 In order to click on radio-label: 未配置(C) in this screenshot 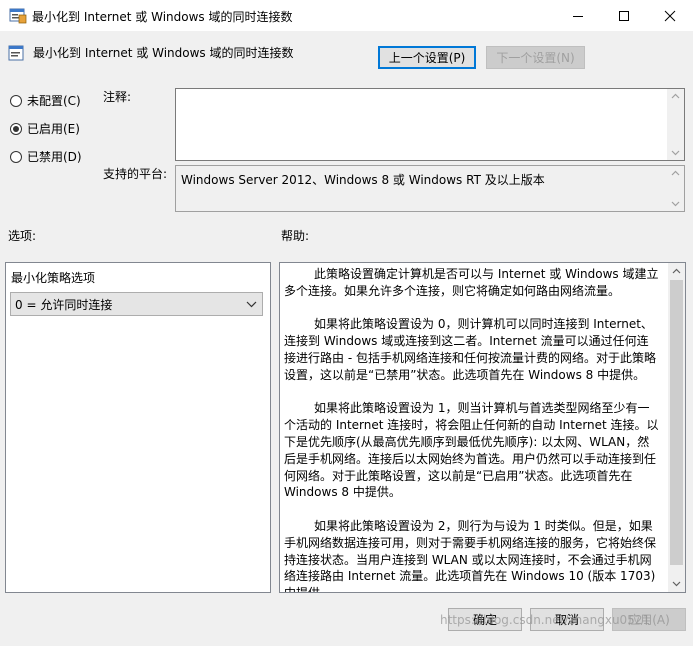, I will do `click(54, 101)`.